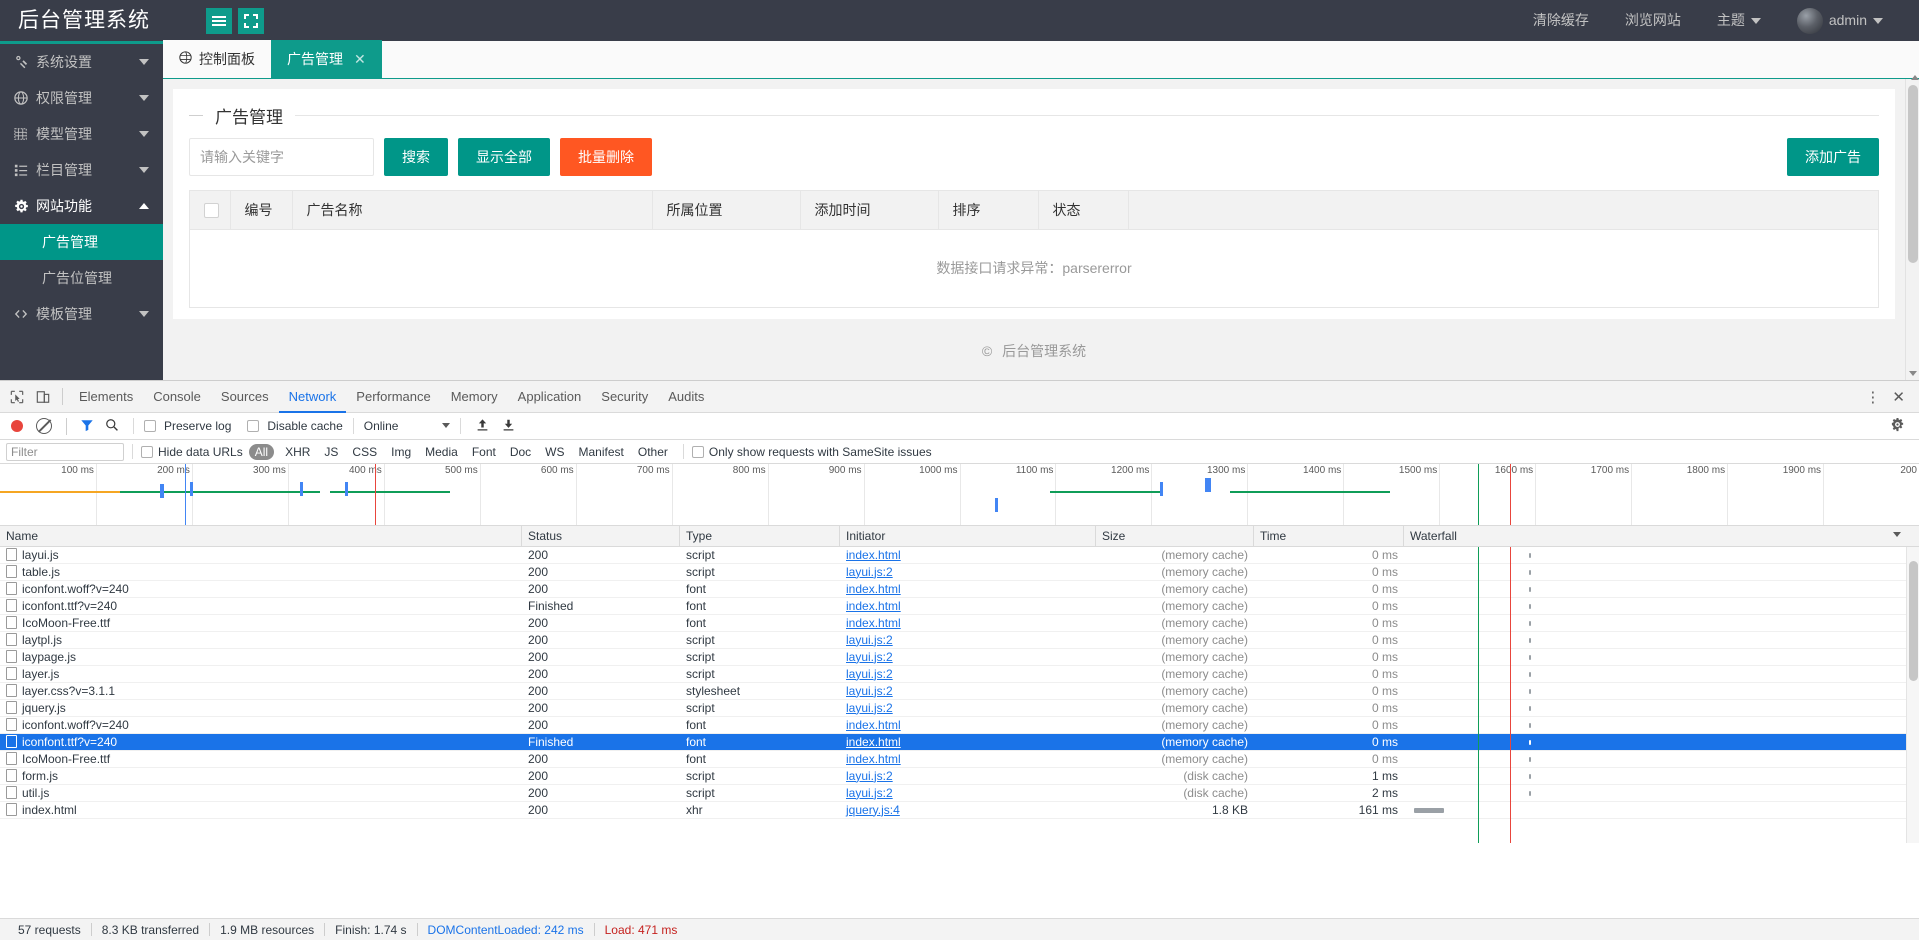  What do you see at coordinates (261, 451) in the screenshot?
I see `filter-type-all: All` at bounding box center [261, 451].